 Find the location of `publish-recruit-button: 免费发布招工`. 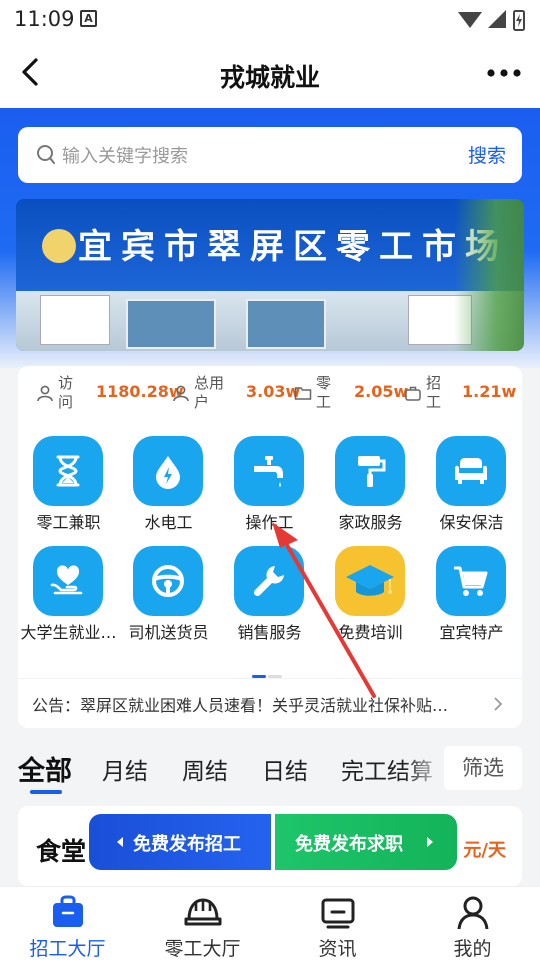

publish-recruit-button: 免费发布招工 is located at coordinates (180, 842).